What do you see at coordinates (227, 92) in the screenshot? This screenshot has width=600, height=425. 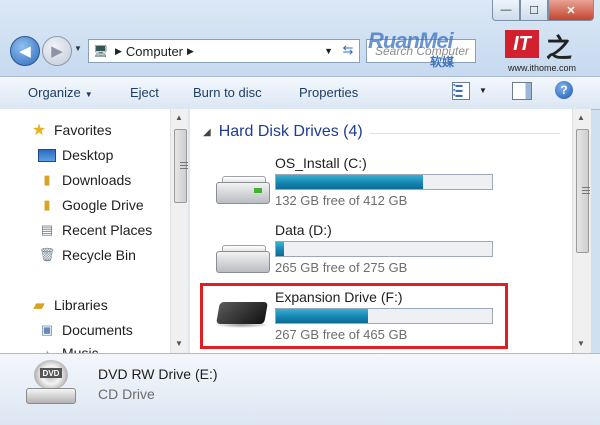 I see `burn-to-disc-button: Burn to disc` at bounding box center [227, 92].